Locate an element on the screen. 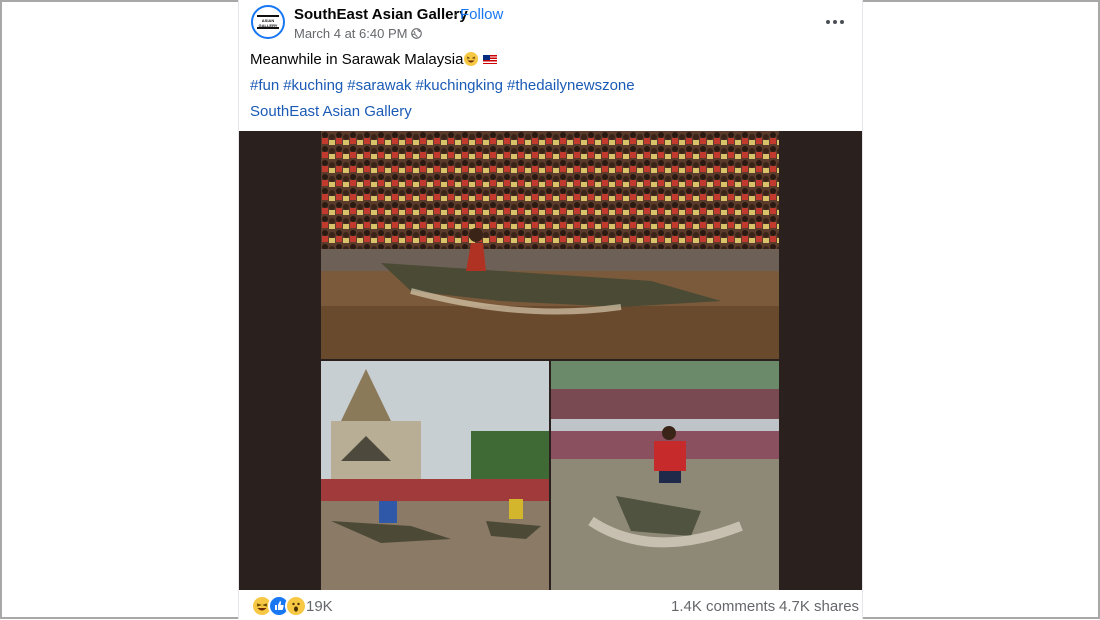 This screenshot has height=620, width=1100. comments-count: 1.4K comments is located at coordinates (723, 606).